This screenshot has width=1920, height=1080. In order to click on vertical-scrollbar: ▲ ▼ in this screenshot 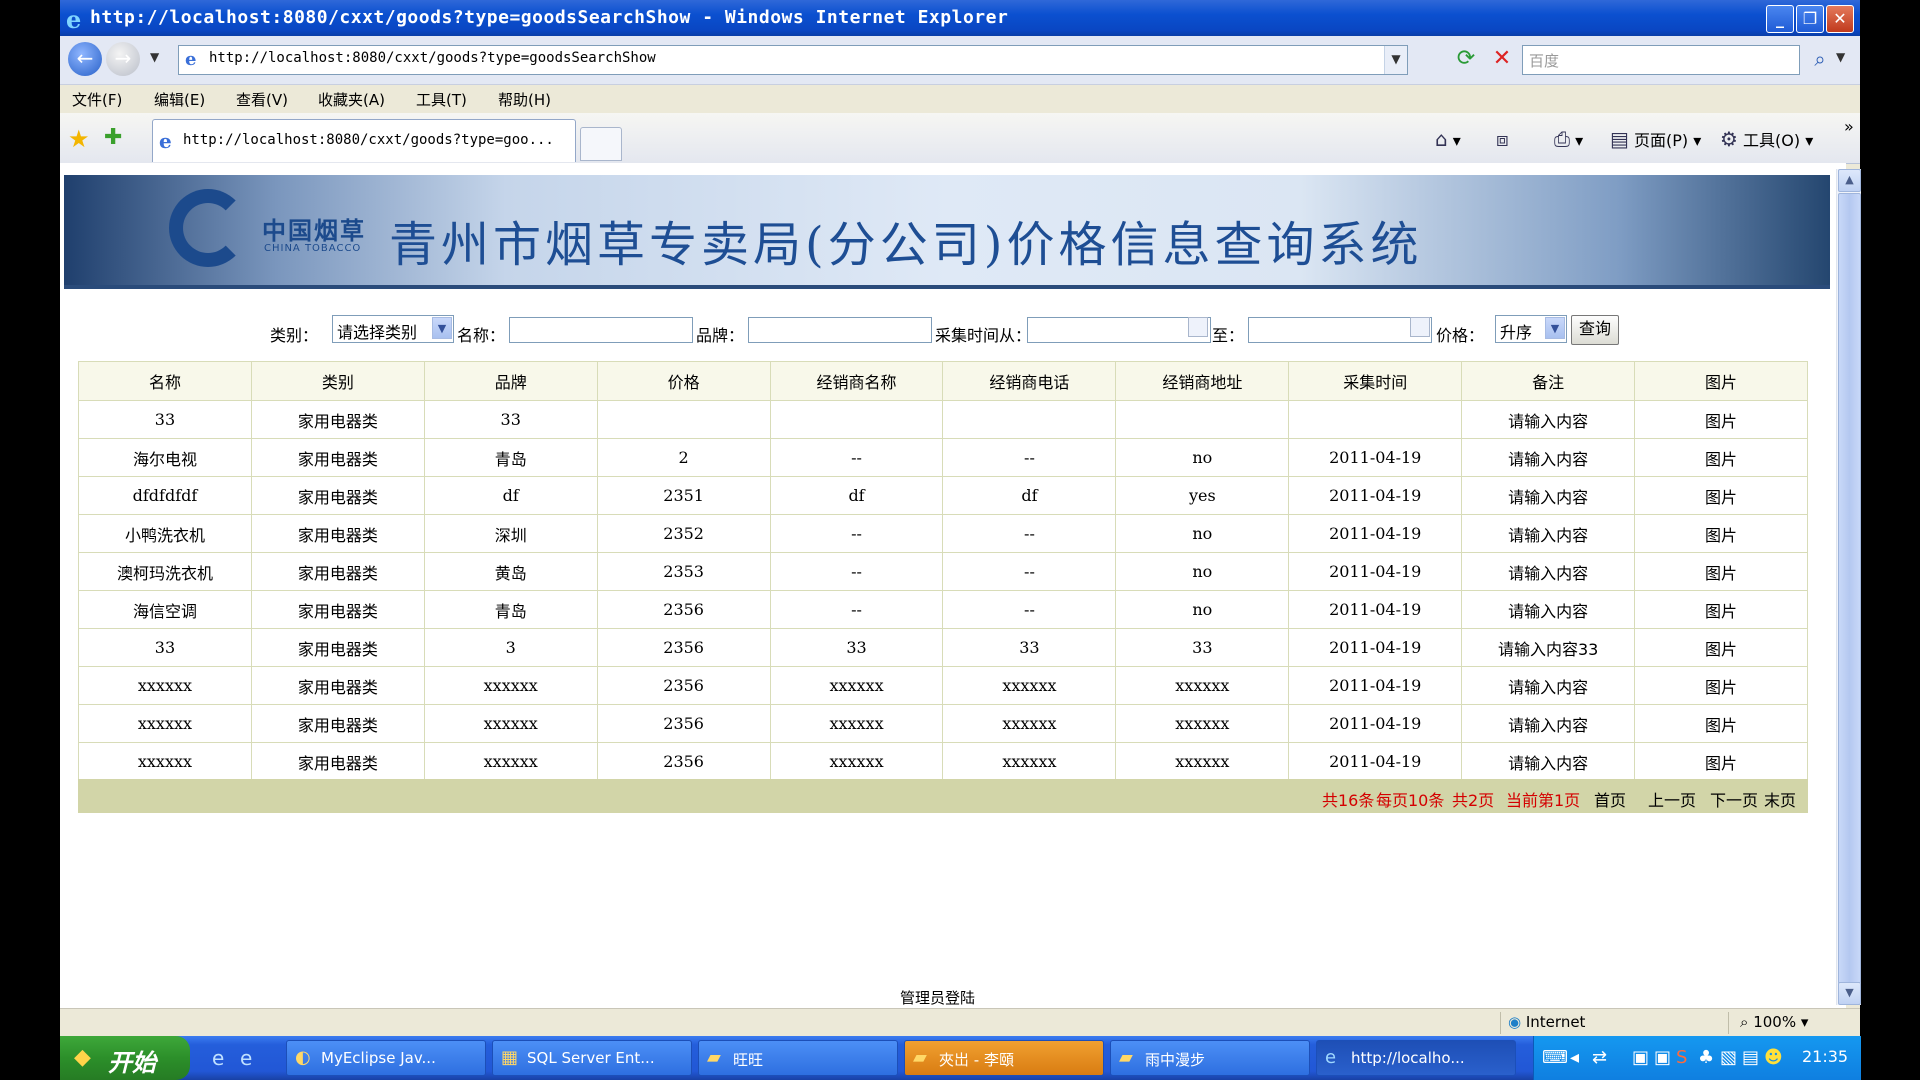, I will do `click(1848, 587)`.